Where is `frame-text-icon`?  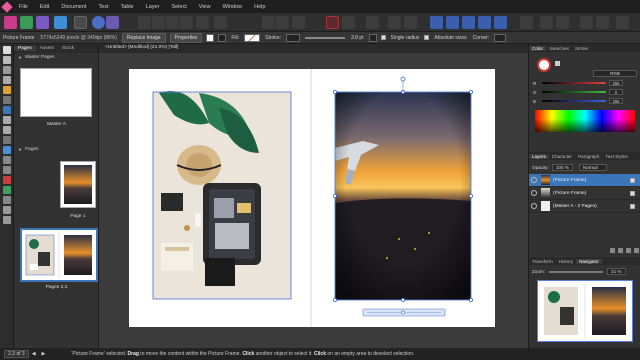 frame-text-icon is located at coordinates (158, 22).